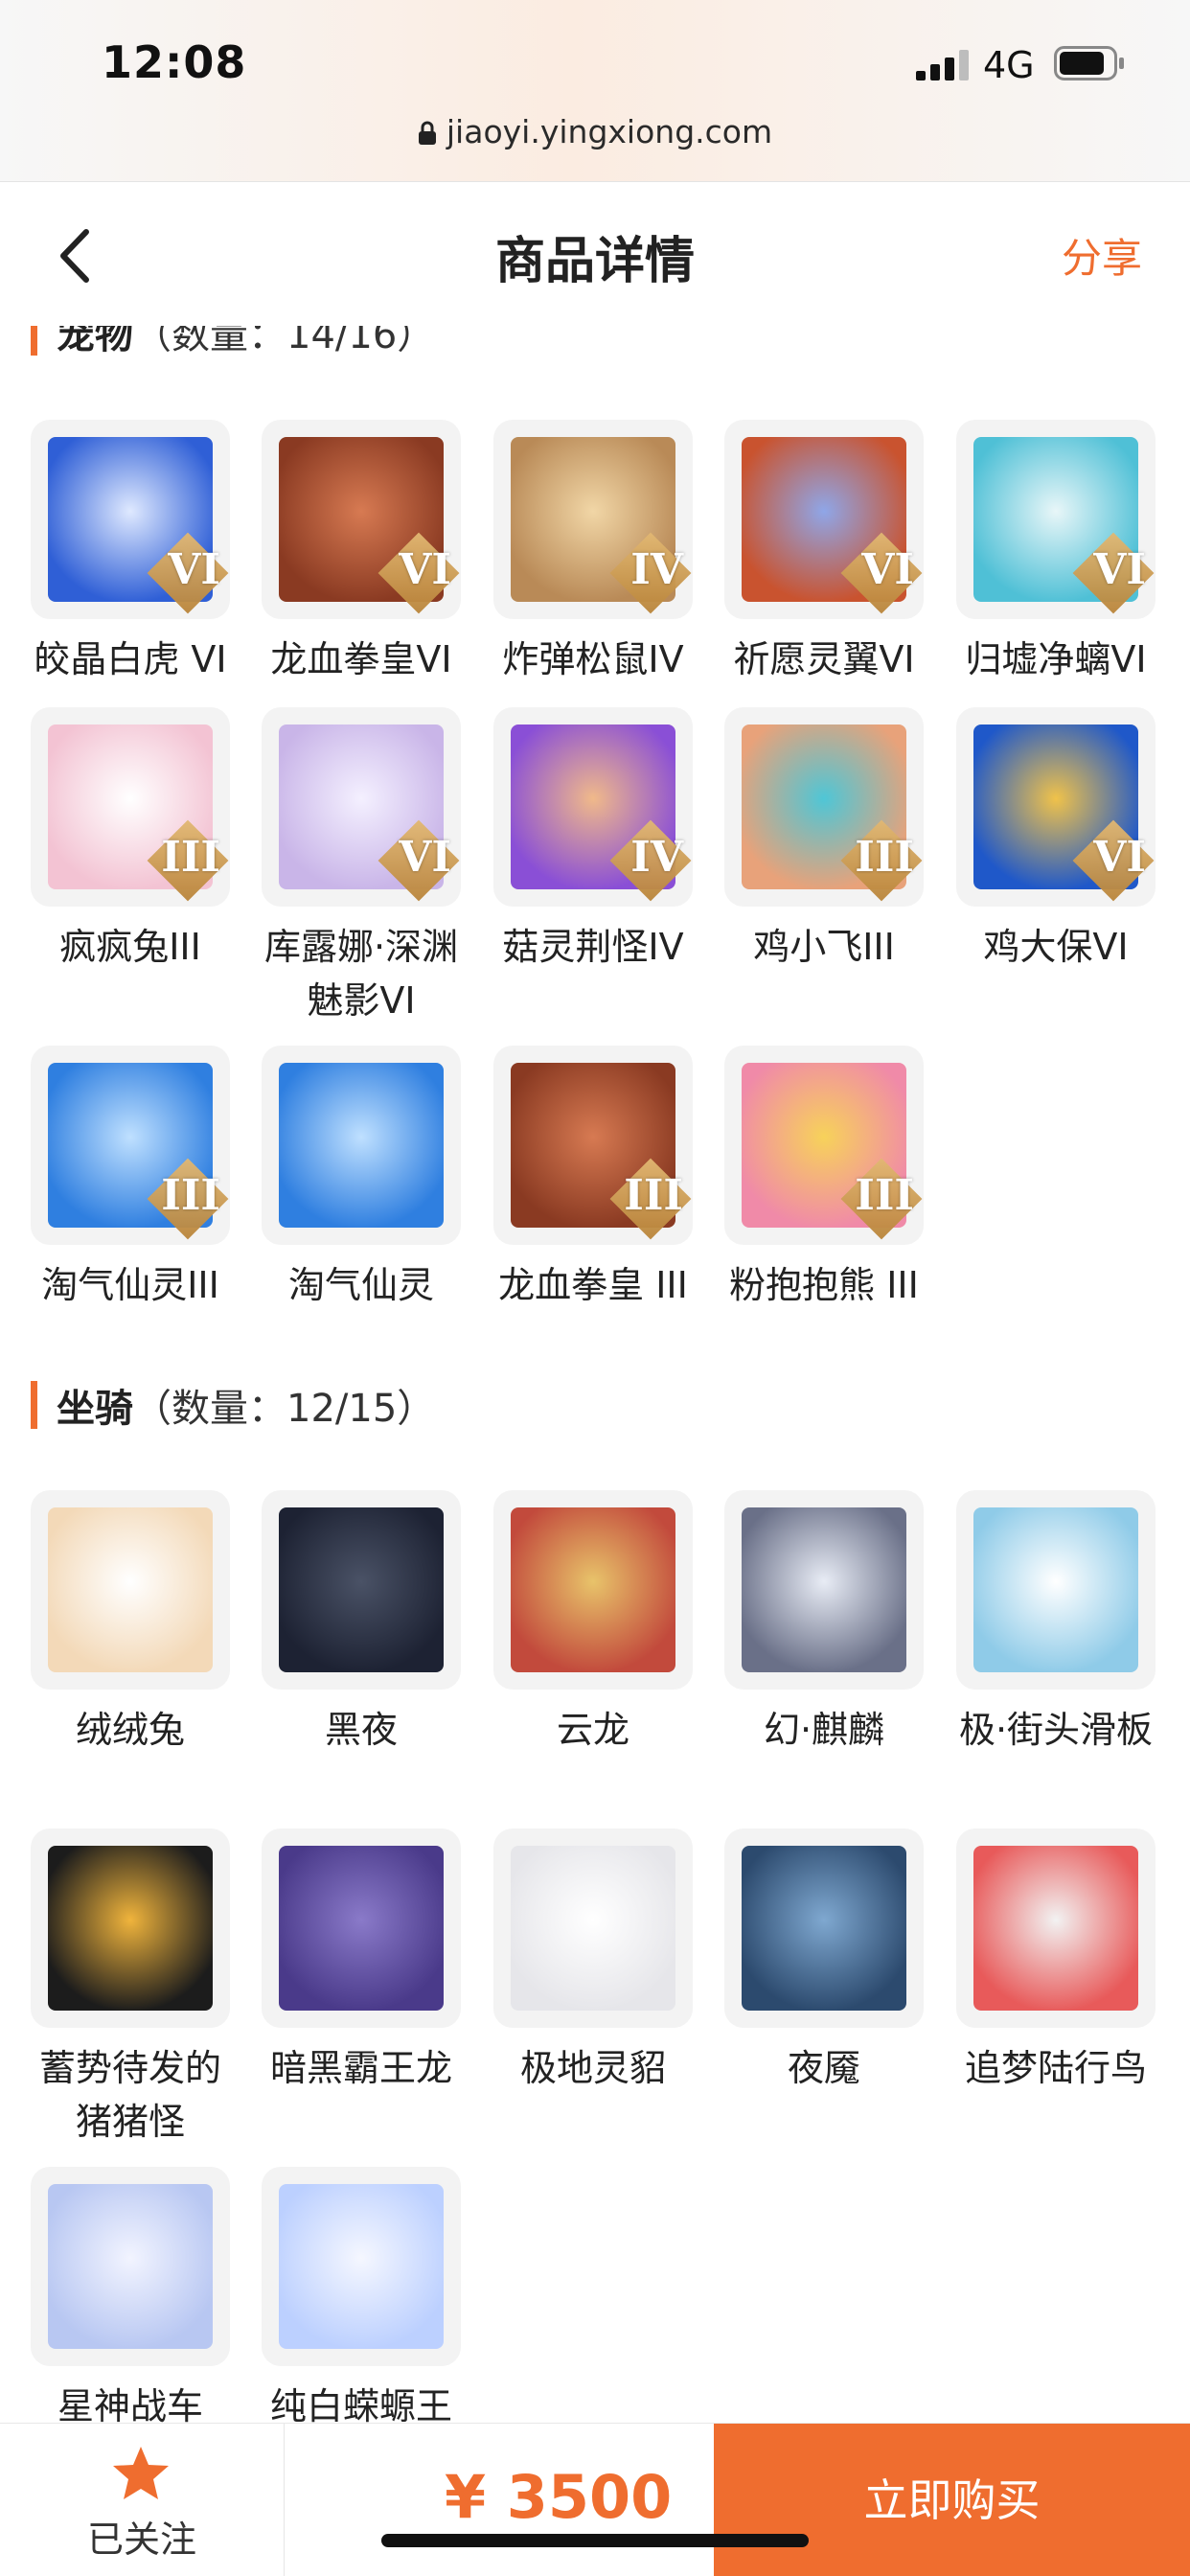  Describe the element at coordinates (1009, 65) in the screenshot. I see `network-label: 4G` at that location.